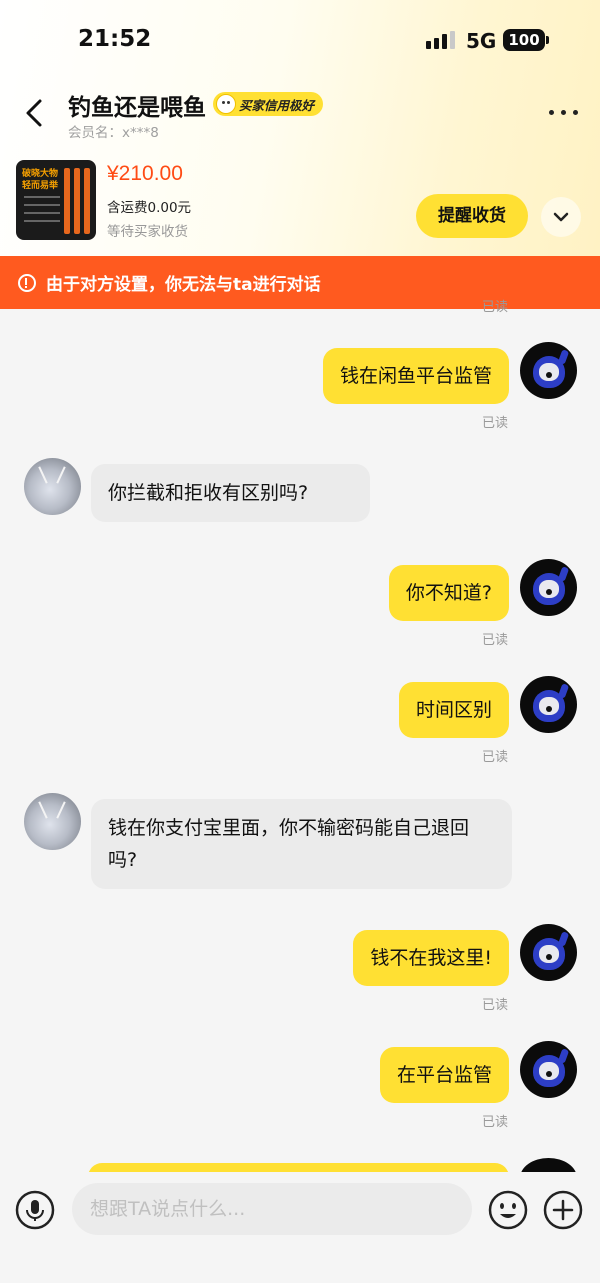 This screenshot has width=600, height=1283. Describe the element at coordinates (226, 104) in the screenshot. I see `credit-face-icon` at that location.